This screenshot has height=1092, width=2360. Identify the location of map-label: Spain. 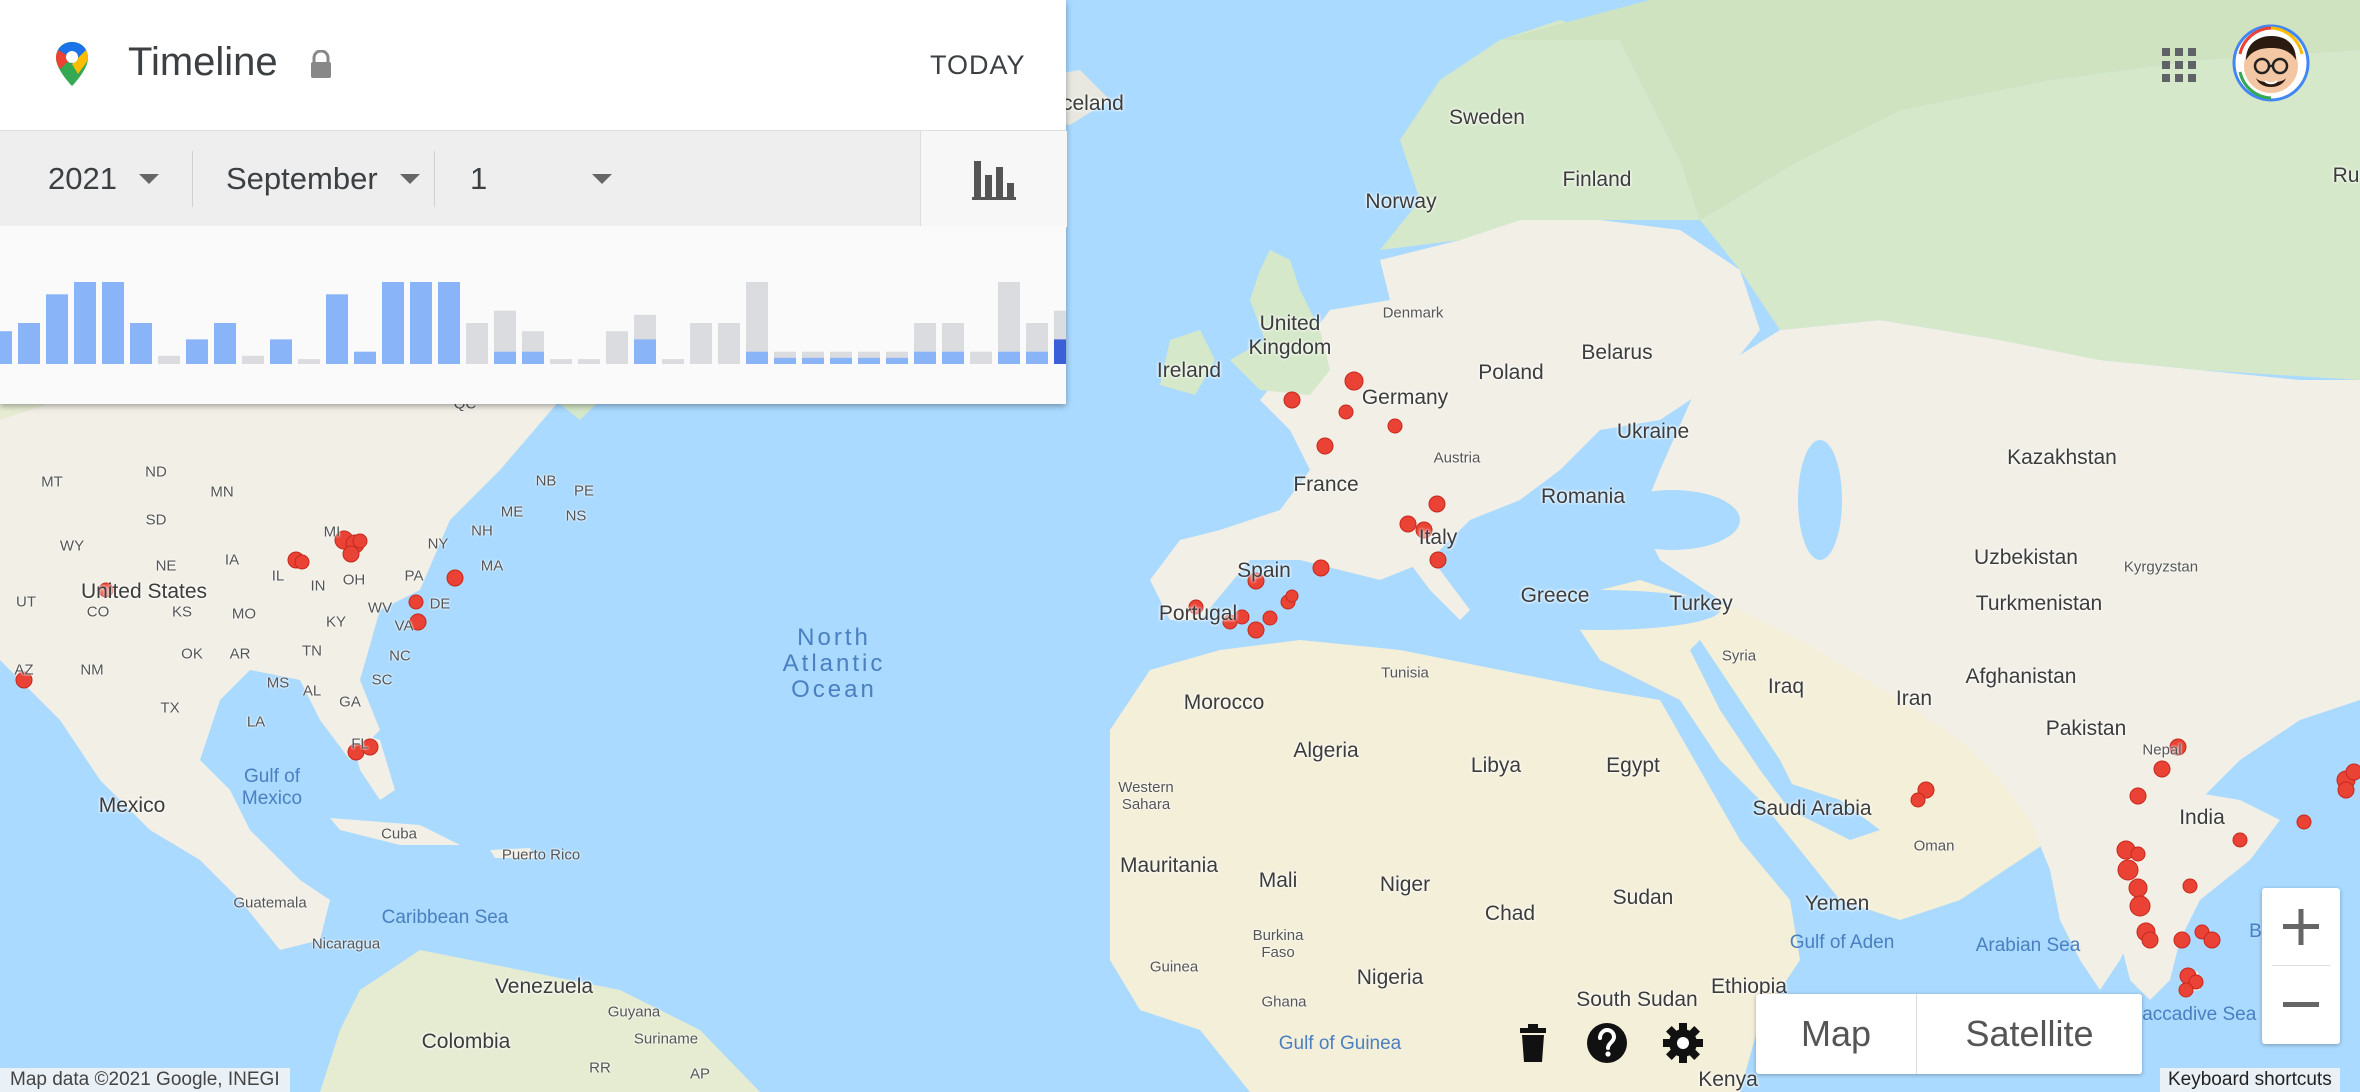
(1264, 570).